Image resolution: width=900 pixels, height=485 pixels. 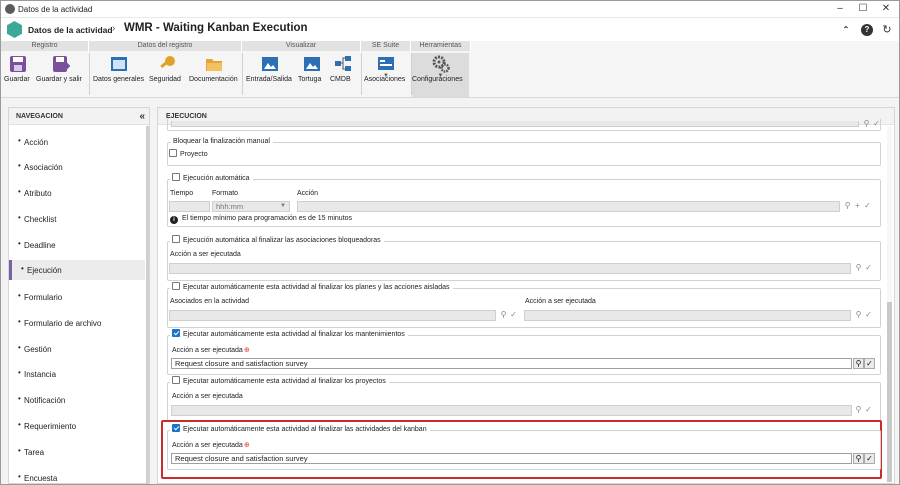 I want to click on nav-item-atributo: Atributo, so click(x=77, y=193).